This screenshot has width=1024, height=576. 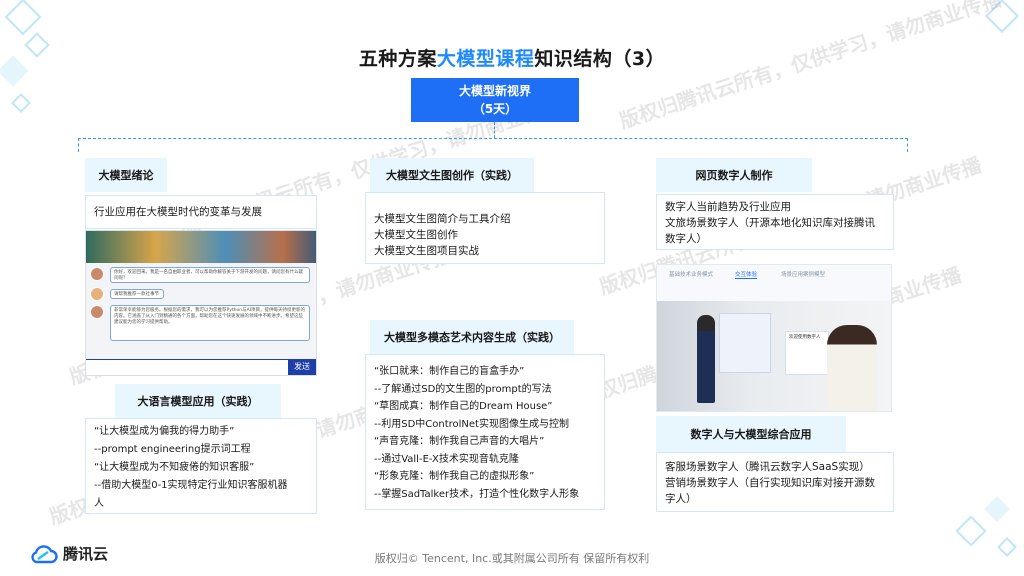 What do you see at coordinates (495, 100) in the screenshot?
I see `root-node: 大模型新视界 （5天）` at bounding box center [495, 100].